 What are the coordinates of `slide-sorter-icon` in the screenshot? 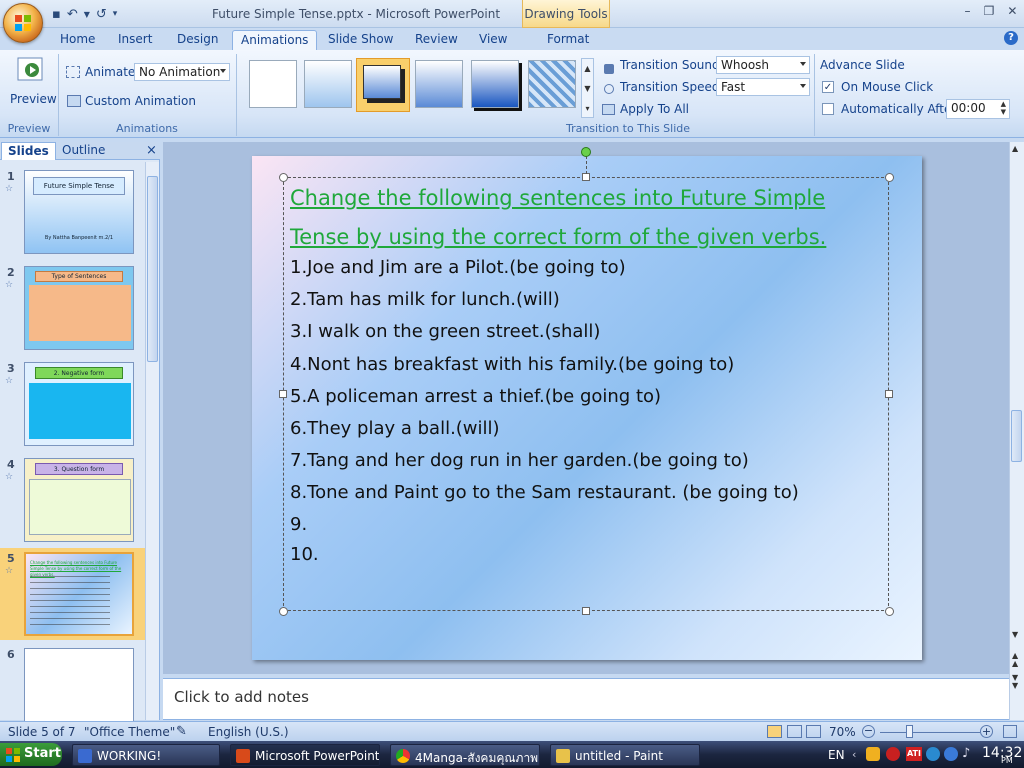 It's located at (794, 731).